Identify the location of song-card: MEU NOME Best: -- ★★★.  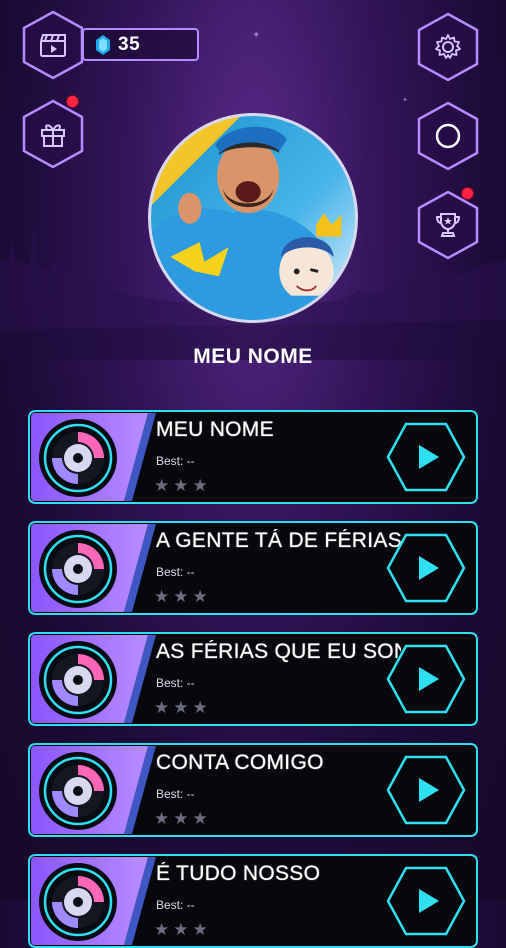
(253, 457).